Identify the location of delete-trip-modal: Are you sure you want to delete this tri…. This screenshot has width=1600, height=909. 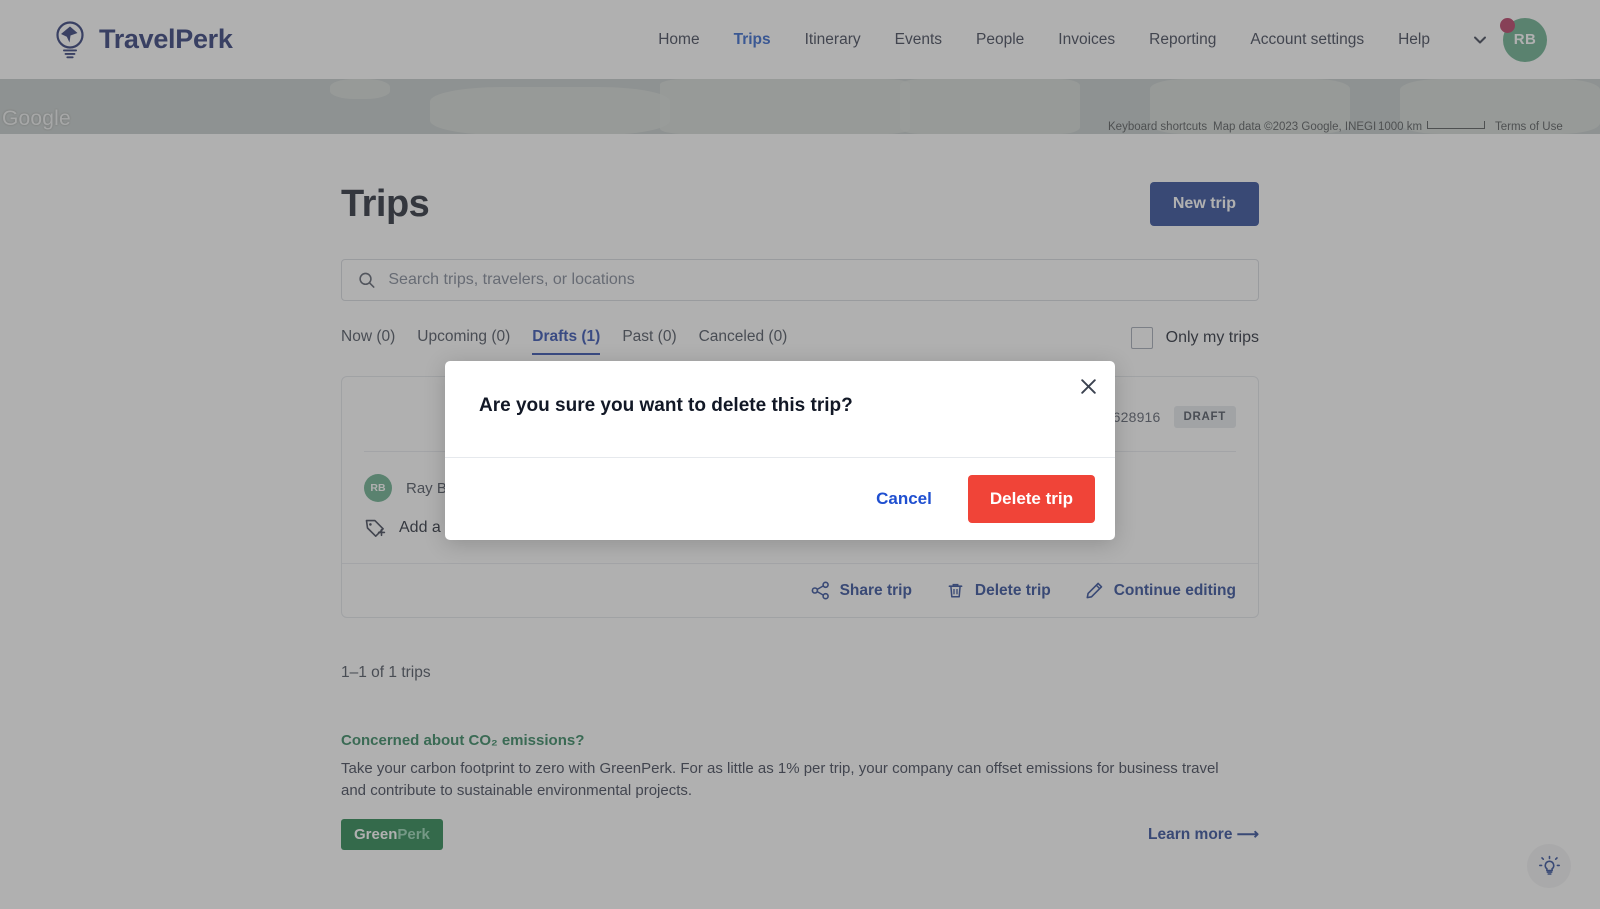
(780, 450).